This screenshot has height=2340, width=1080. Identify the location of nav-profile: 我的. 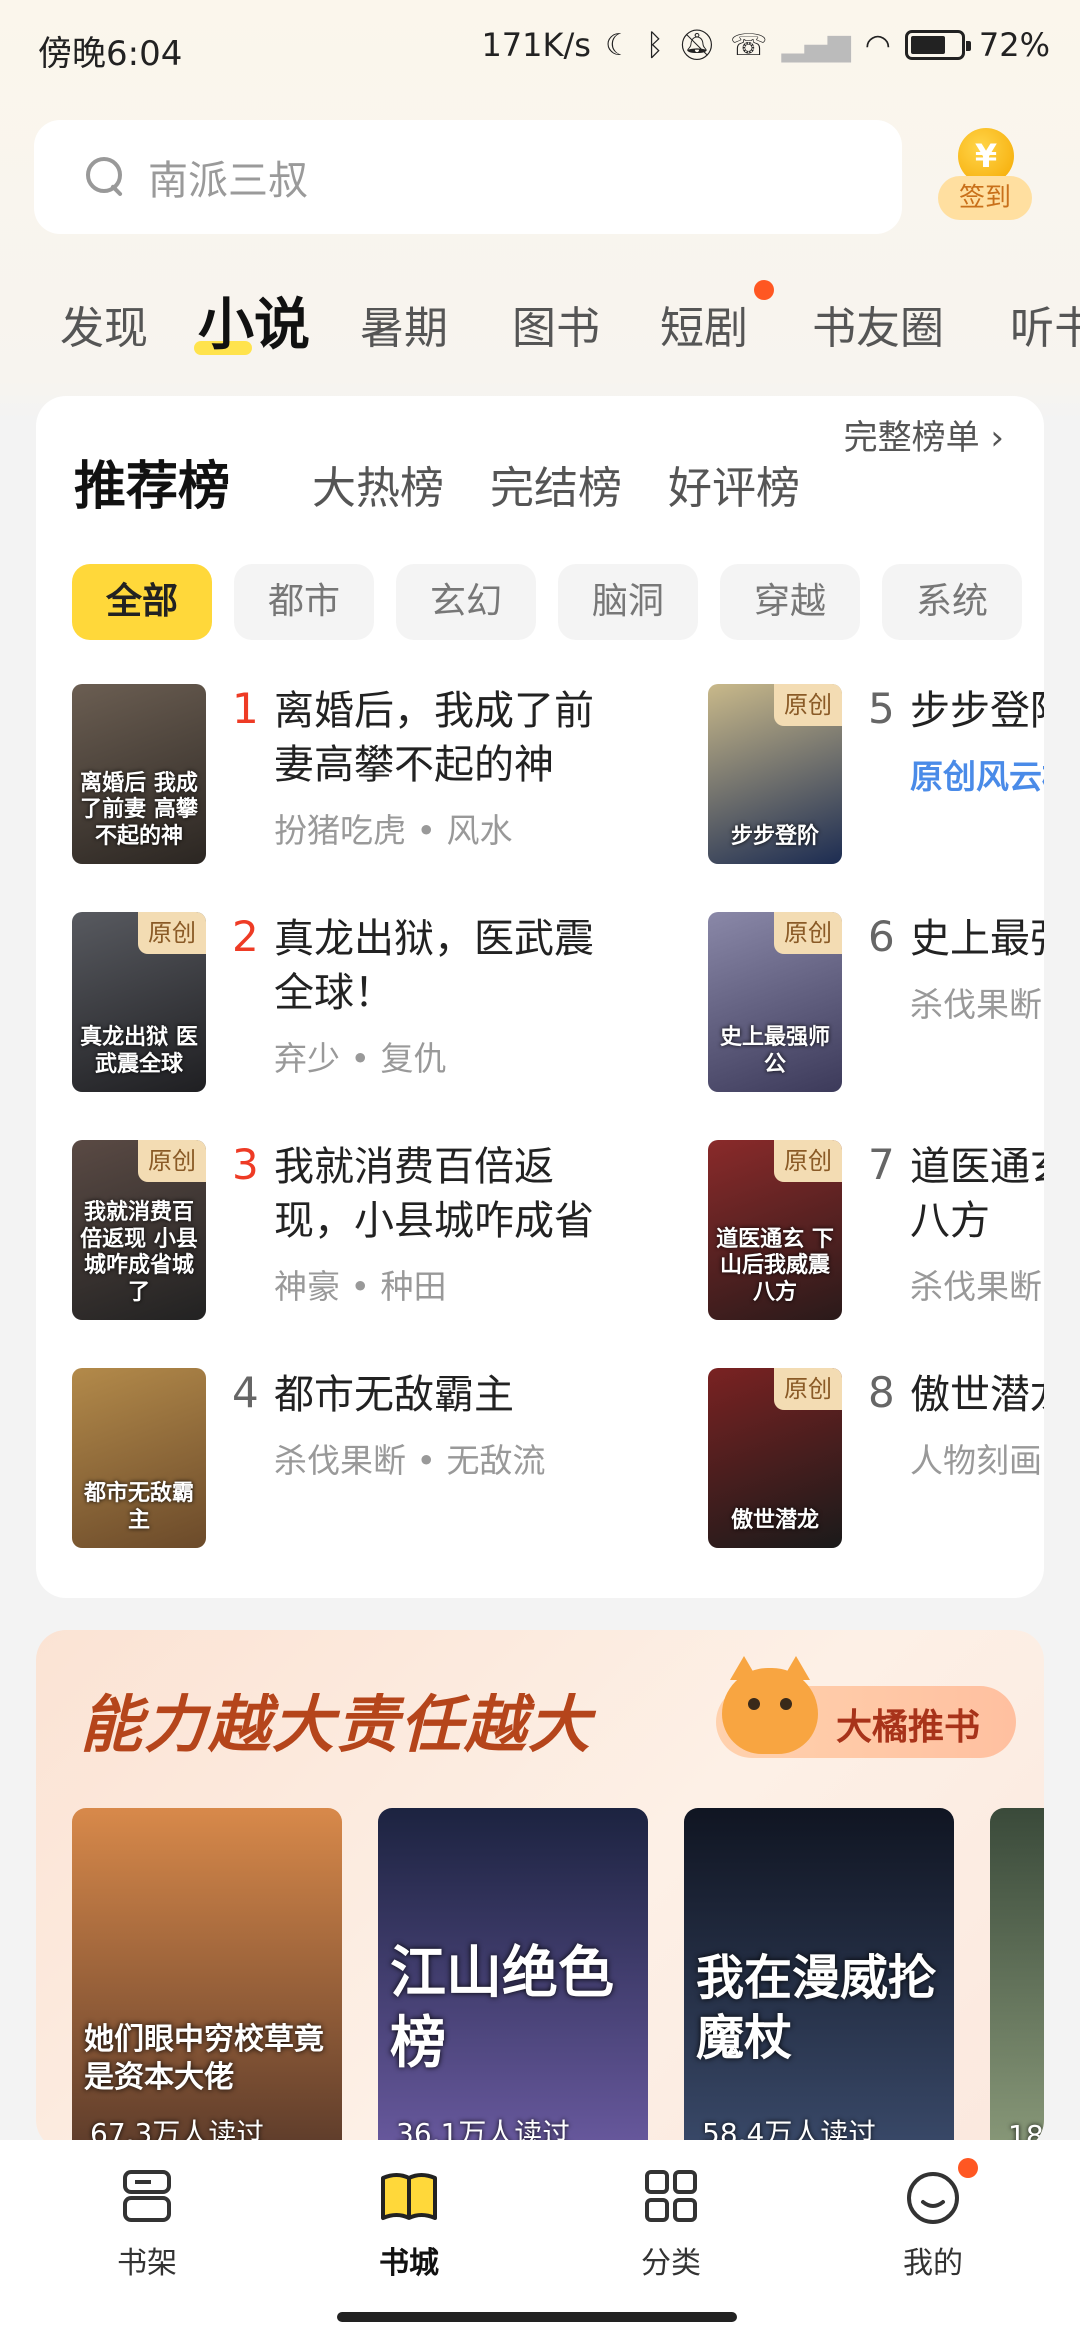
(933, 2221).